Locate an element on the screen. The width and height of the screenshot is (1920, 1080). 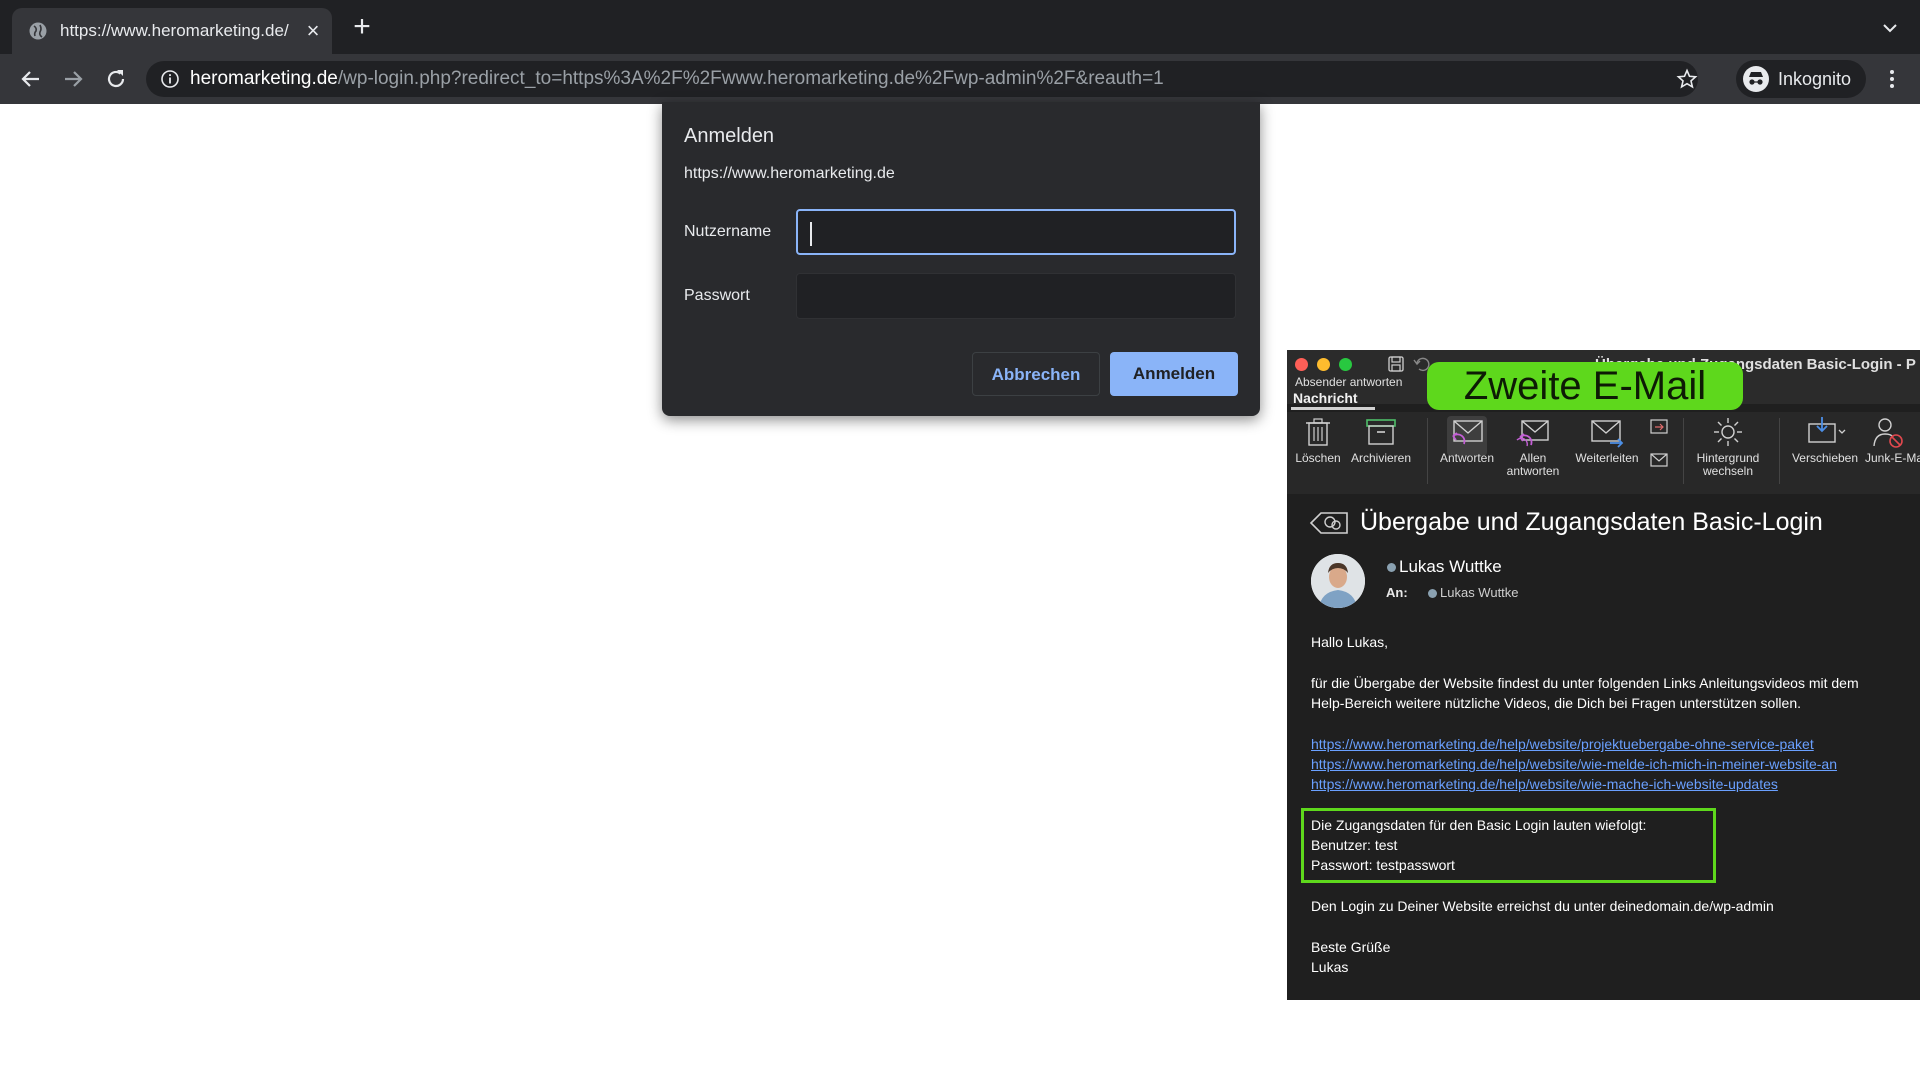
forward-icon is located at coordinates (1607, 434).